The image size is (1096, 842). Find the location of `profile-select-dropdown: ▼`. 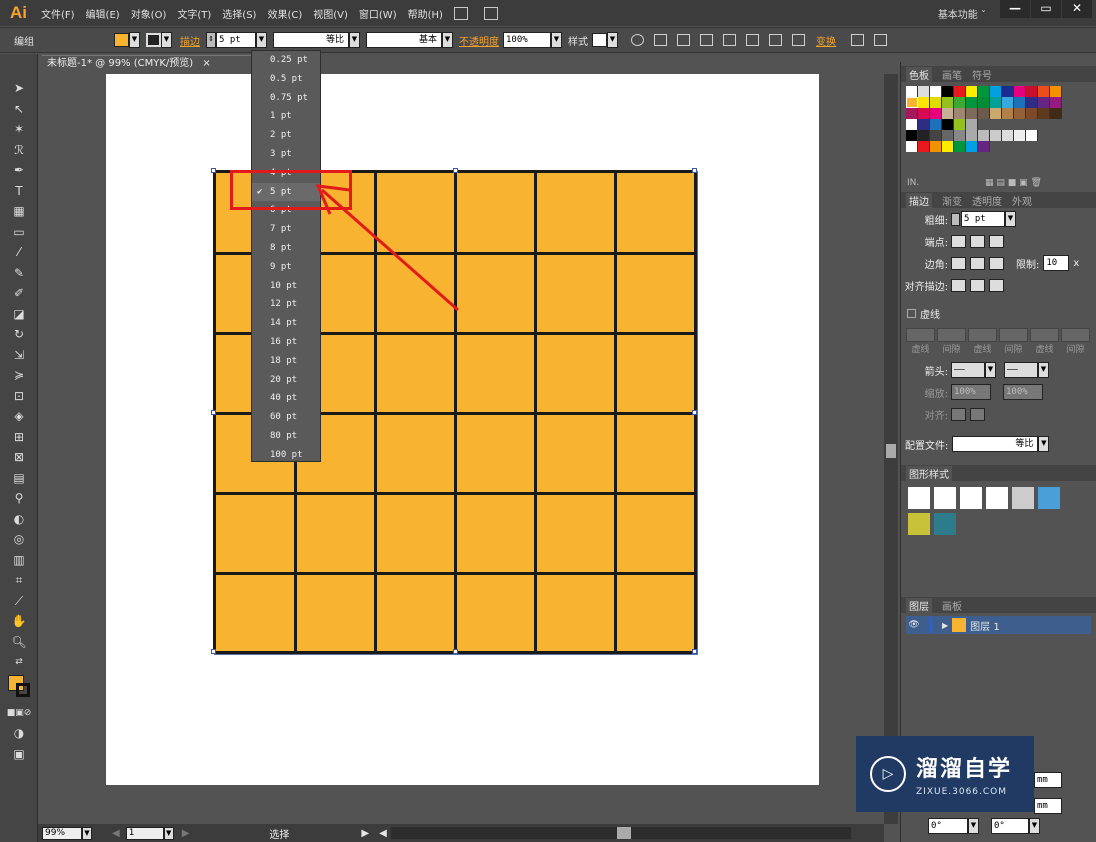

profile-select-dropdown: ▼ is located at coordinates (1044, 444).